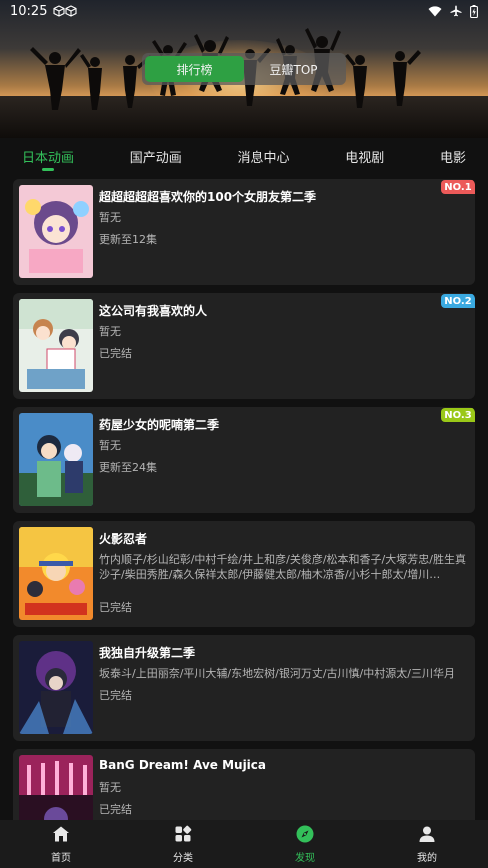 This screenshot has width=488, height=868. I want to click on item-status: 更新至12集, so click(128, 239).